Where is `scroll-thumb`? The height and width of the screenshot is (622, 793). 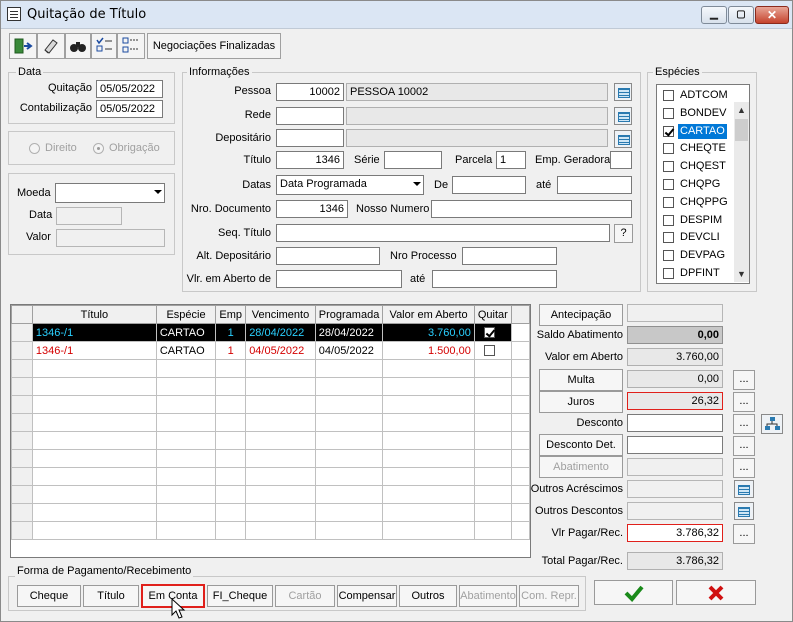 scroll-thumb is located at coordinates (741, 130).